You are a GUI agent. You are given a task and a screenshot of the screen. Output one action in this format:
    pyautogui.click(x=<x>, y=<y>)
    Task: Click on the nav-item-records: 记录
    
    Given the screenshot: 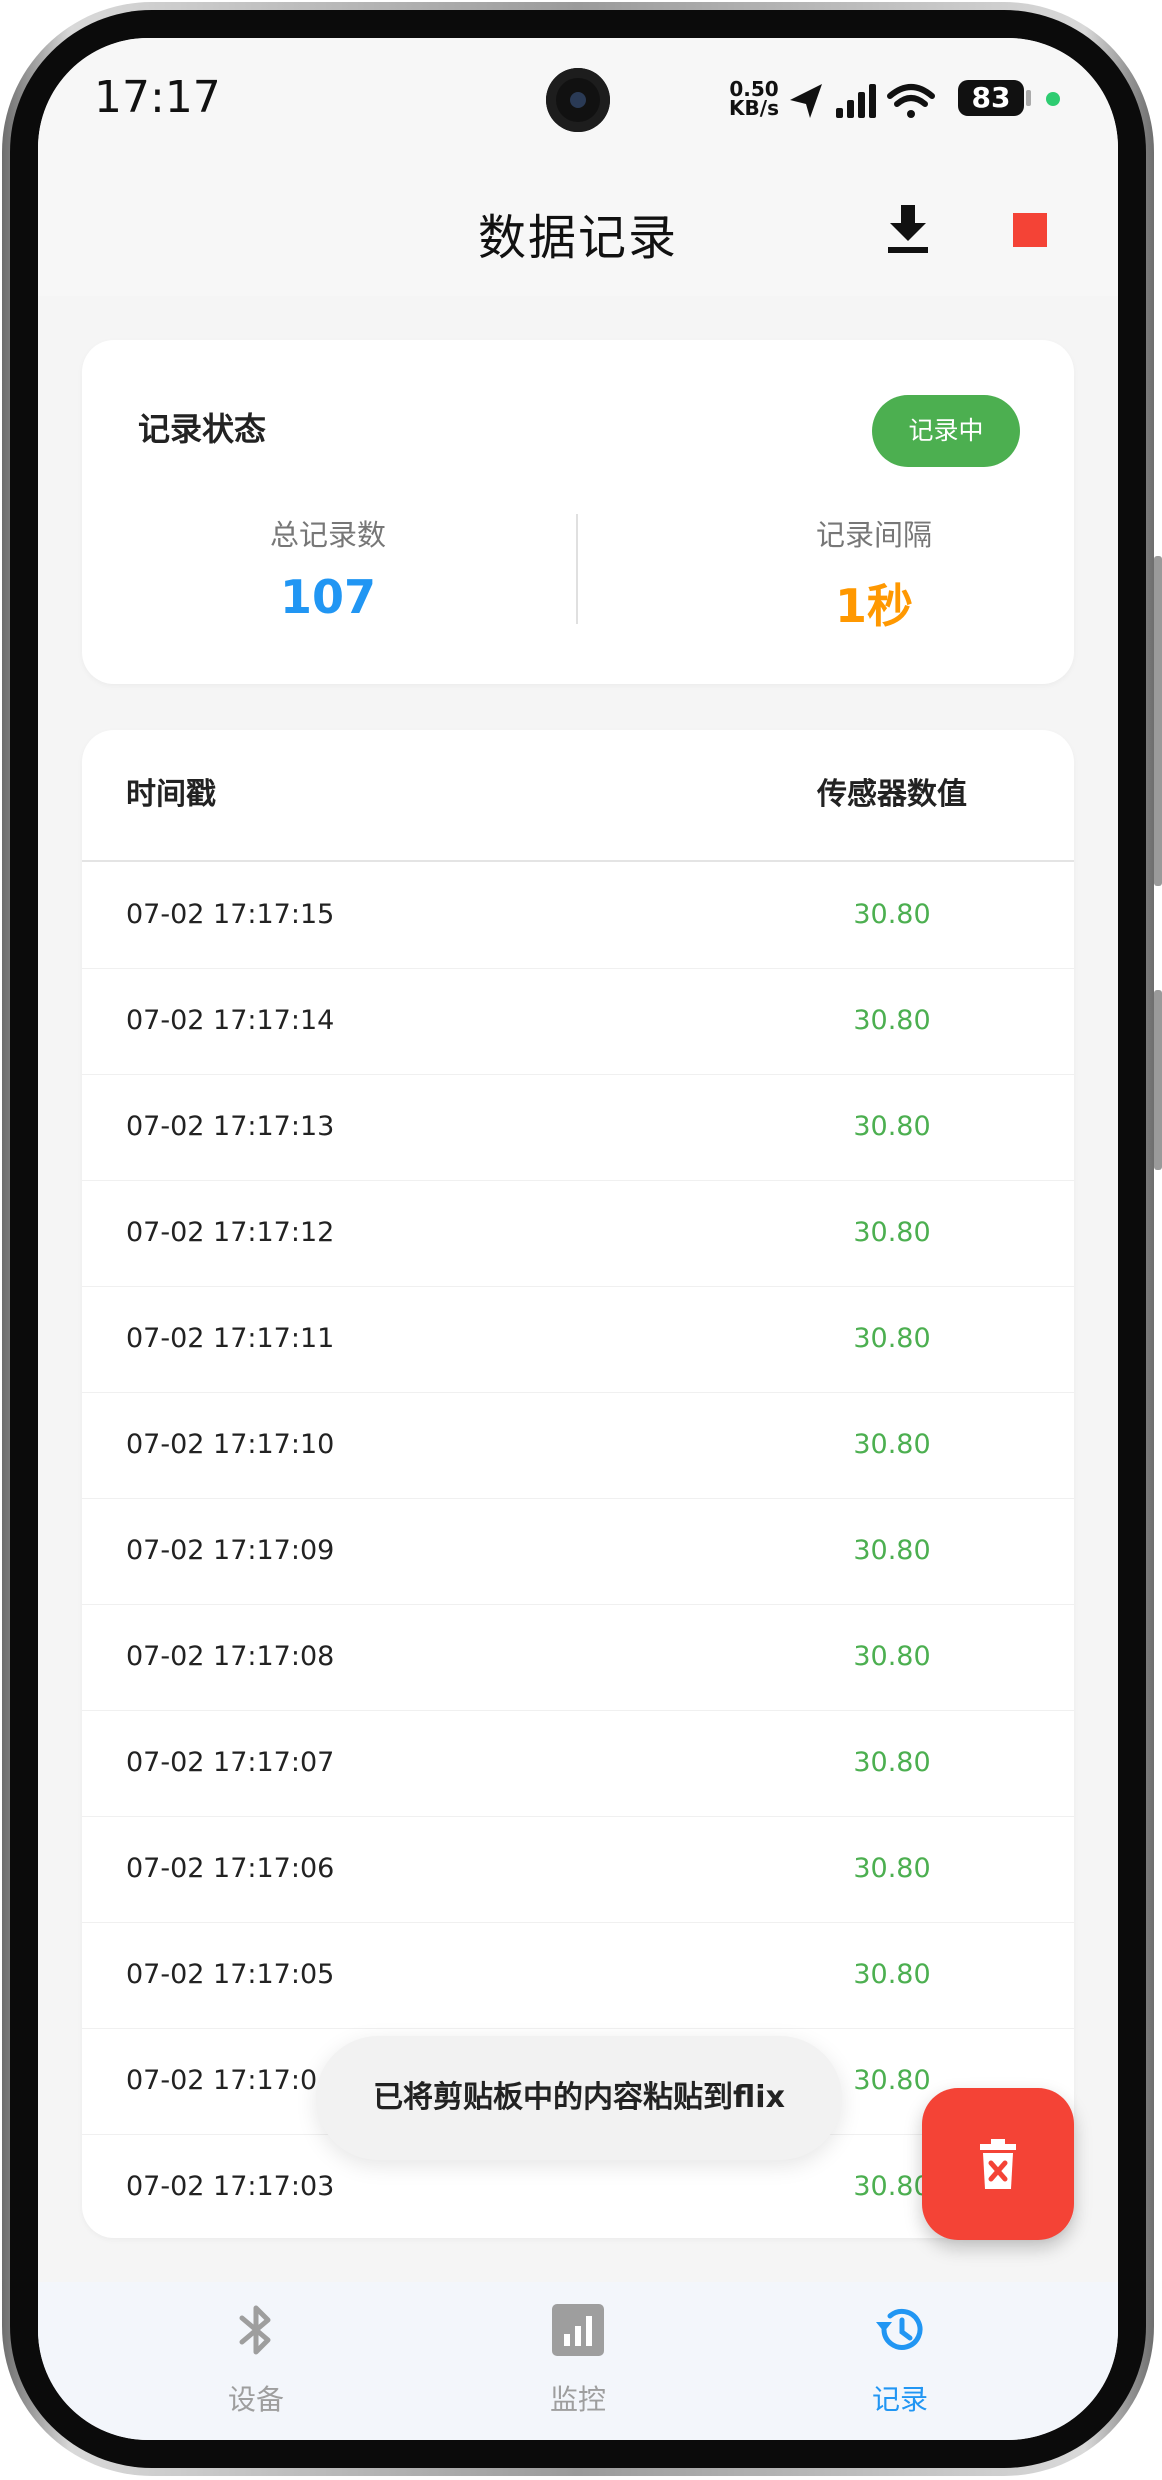 What is the action you would take?
    pyautogui.click(x=900, y=2361)
    